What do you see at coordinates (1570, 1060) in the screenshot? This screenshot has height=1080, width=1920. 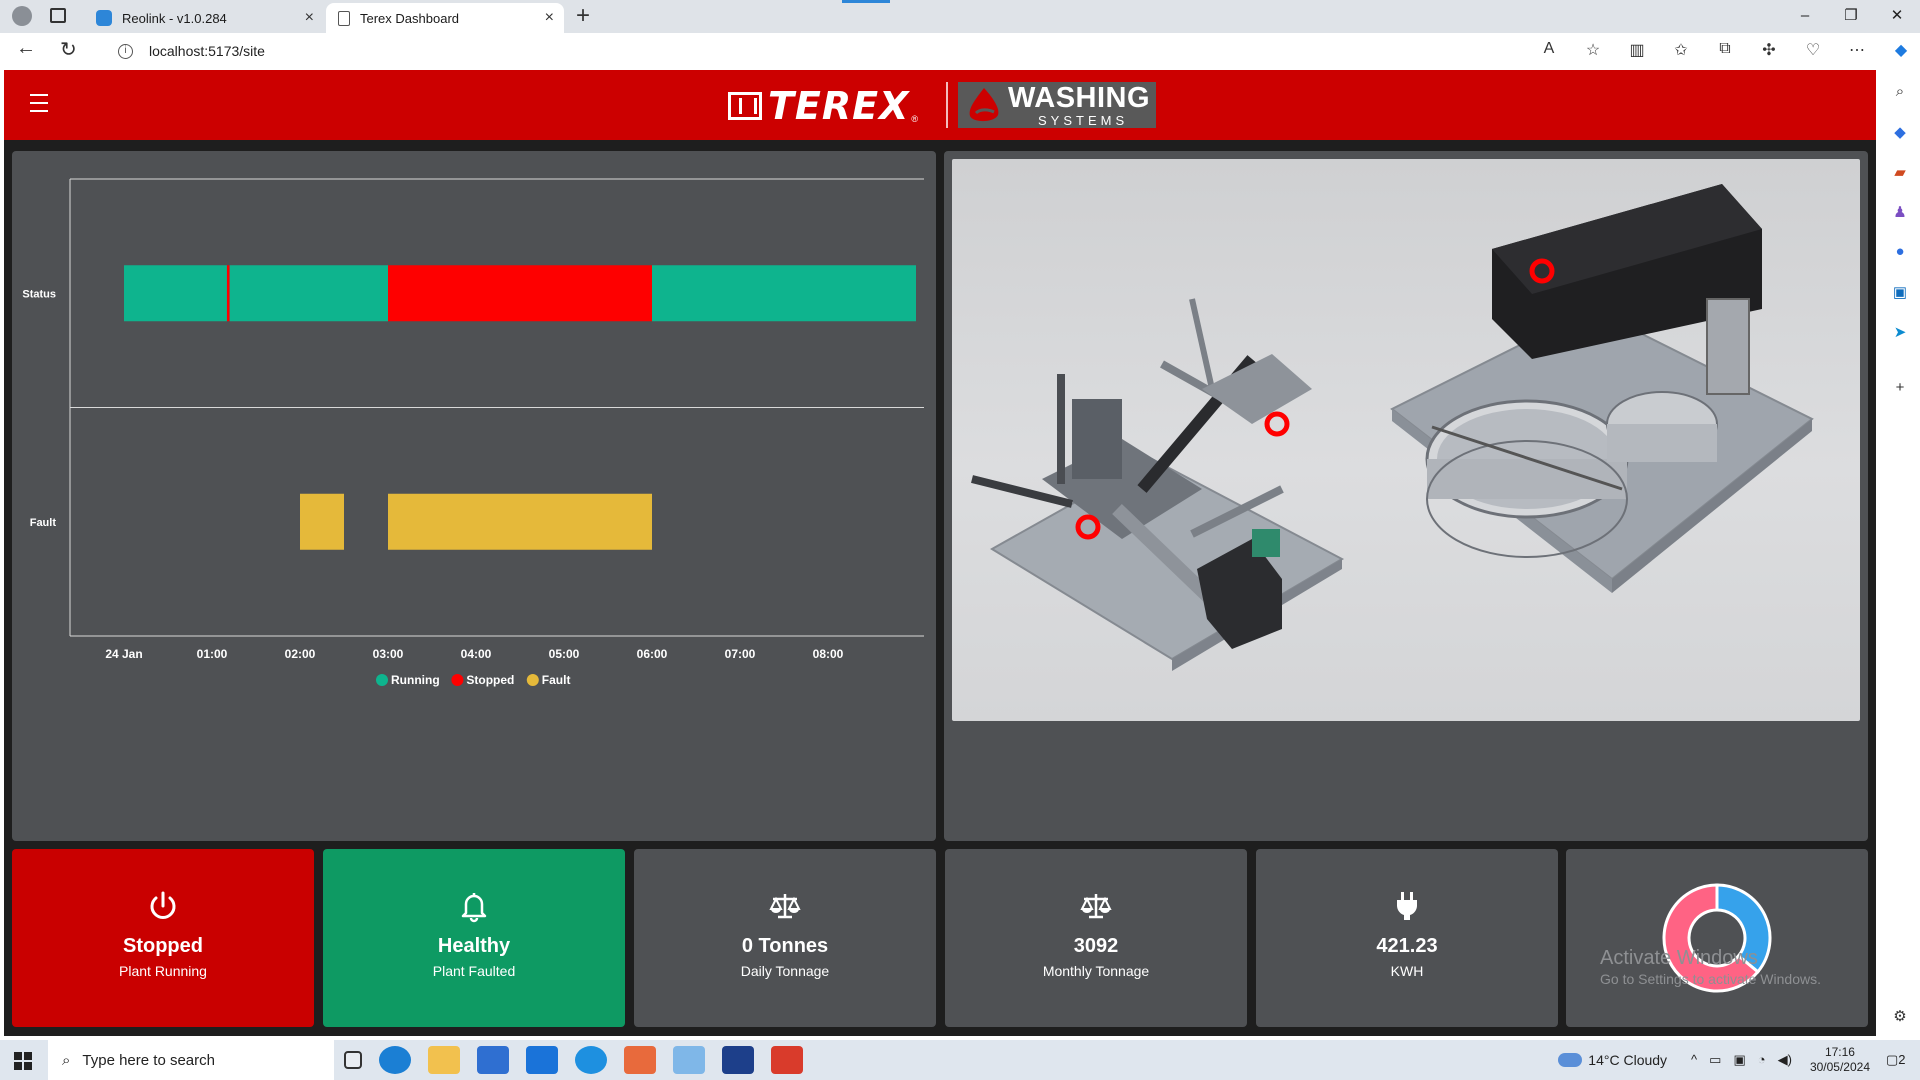 I see `cloud-icon` at bounding box center [1570, 1060].